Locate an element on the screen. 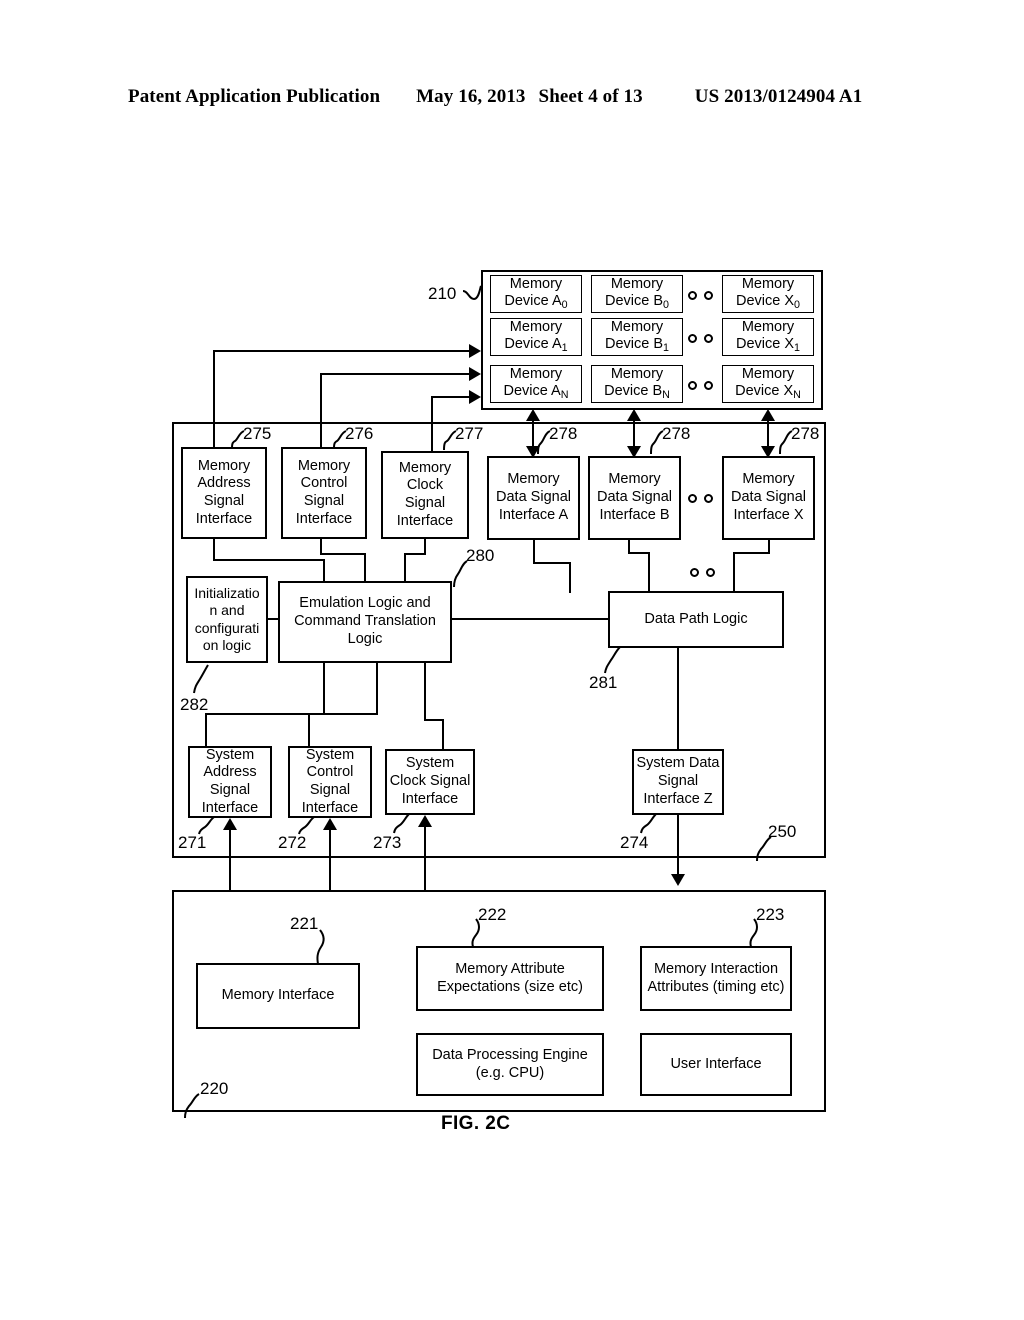 Image resolution: width=1024 pixels, height=1320 pixels. emu-to-sys-ctrl-h is located at coordinates (343, 714).